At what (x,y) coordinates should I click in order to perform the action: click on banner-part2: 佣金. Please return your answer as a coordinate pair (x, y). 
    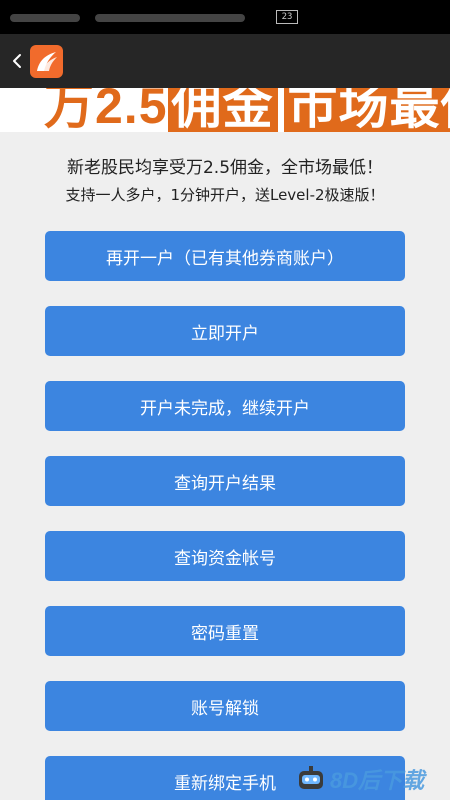
    Looking at the image, I should click on (222, 110).